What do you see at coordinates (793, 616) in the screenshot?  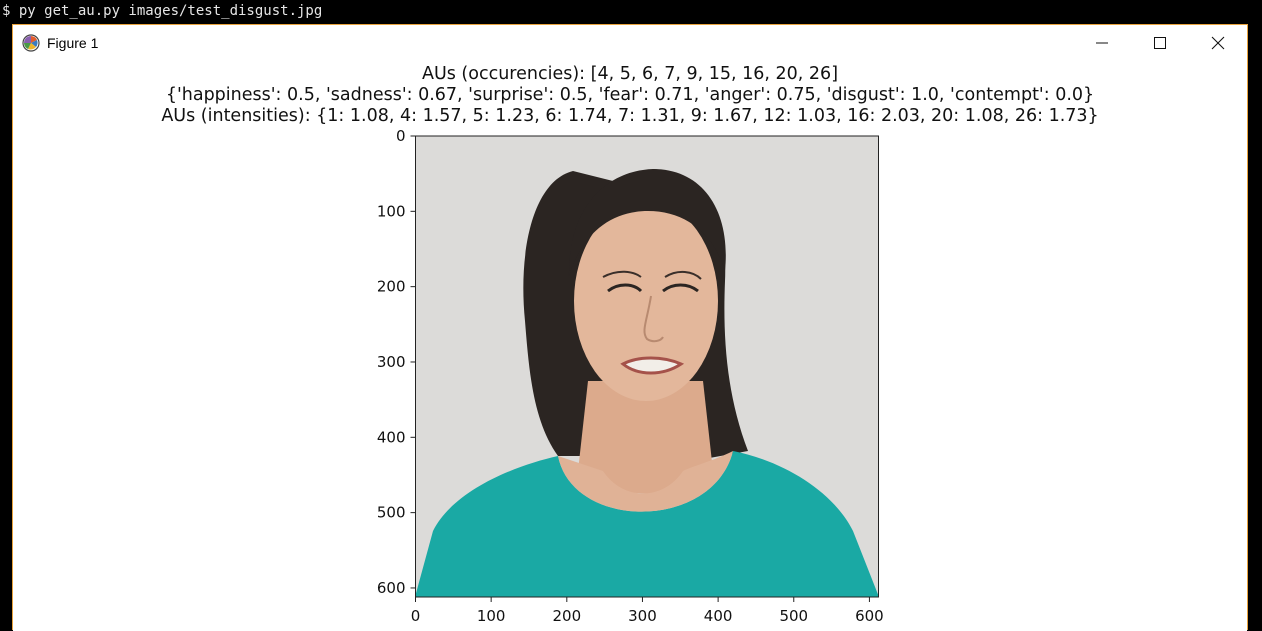 I see `x-tick-label: 500` at bounding box center [793, 616].